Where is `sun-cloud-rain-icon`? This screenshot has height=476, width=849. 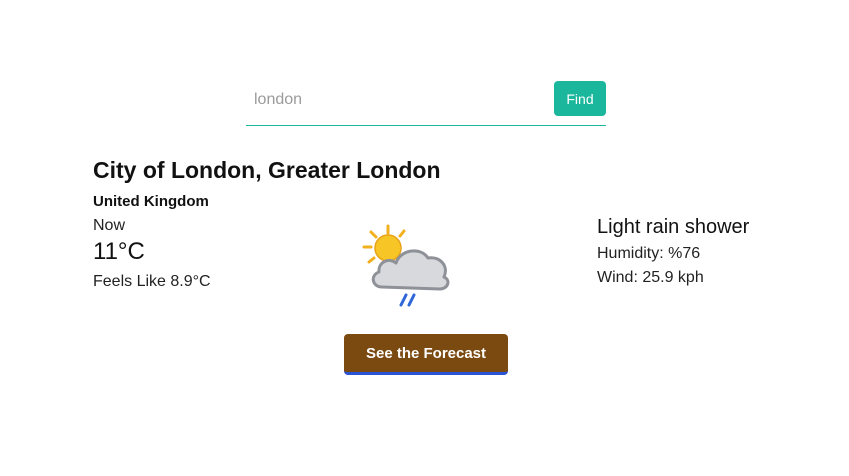 sun-cloud-rain-icon is located at coordinates (406, 268).